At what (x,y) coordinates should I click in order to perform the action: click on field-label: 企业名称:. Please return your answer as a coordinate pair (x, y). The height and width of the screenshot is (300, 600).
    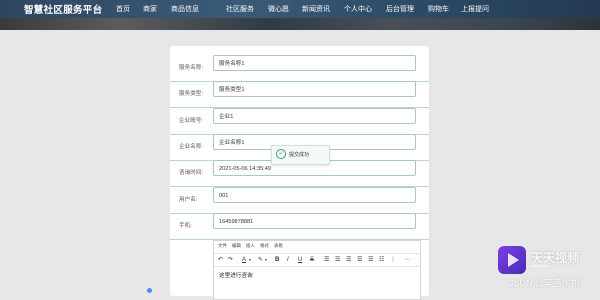
    Looking at the image, I should click on (191, 147).